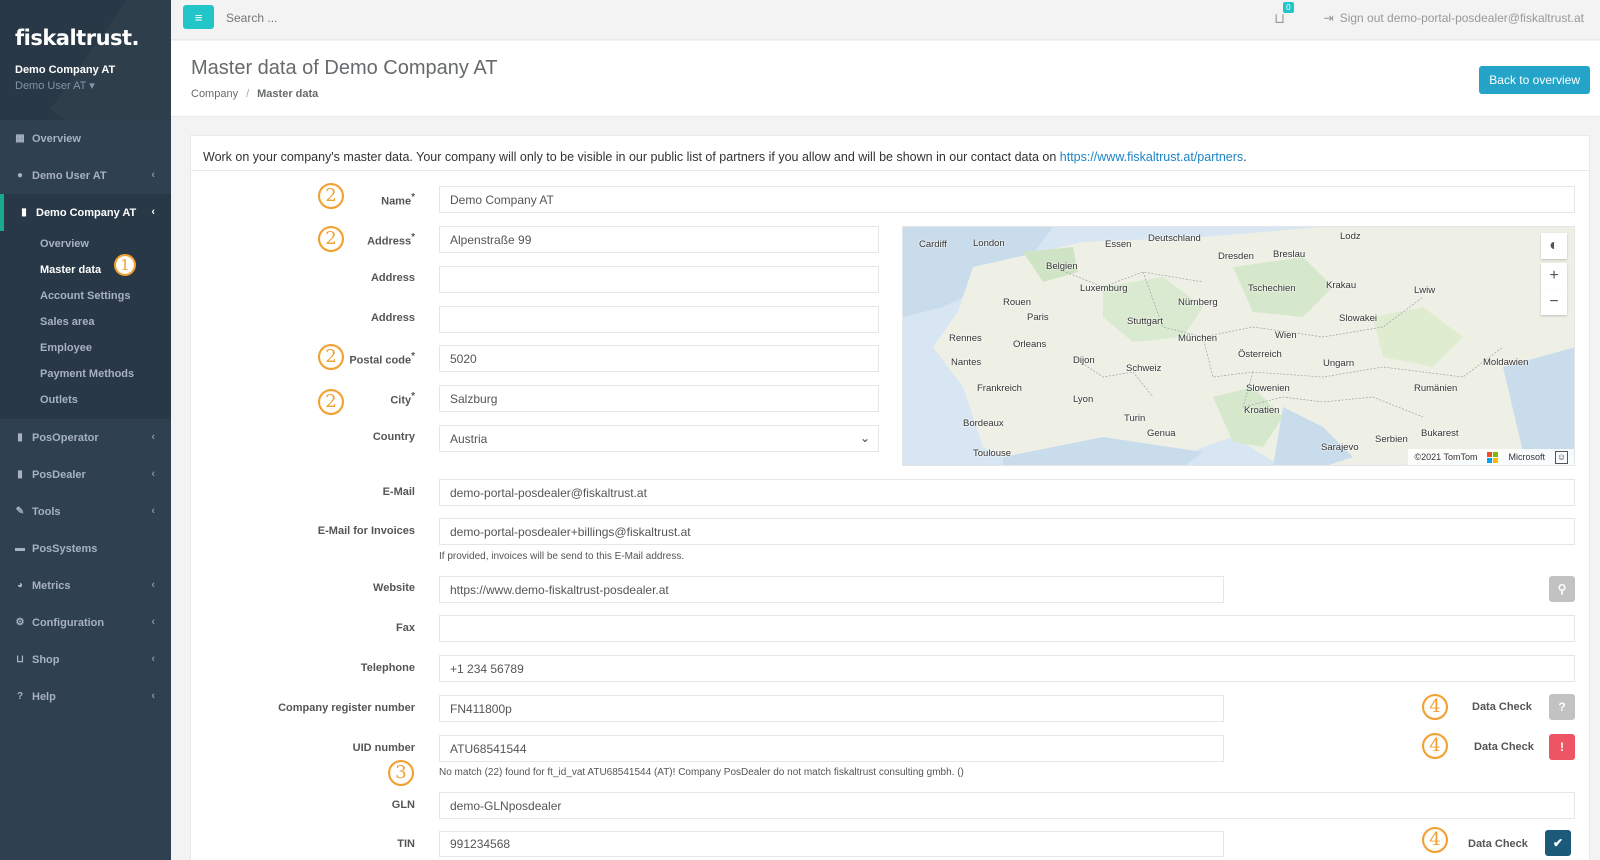 The image size is (1600, 860). What do you see at coordinates (65, 548) in the screenshot?
I see `sidebar-item-label: PosSystems` at bounding box center [65, 548].